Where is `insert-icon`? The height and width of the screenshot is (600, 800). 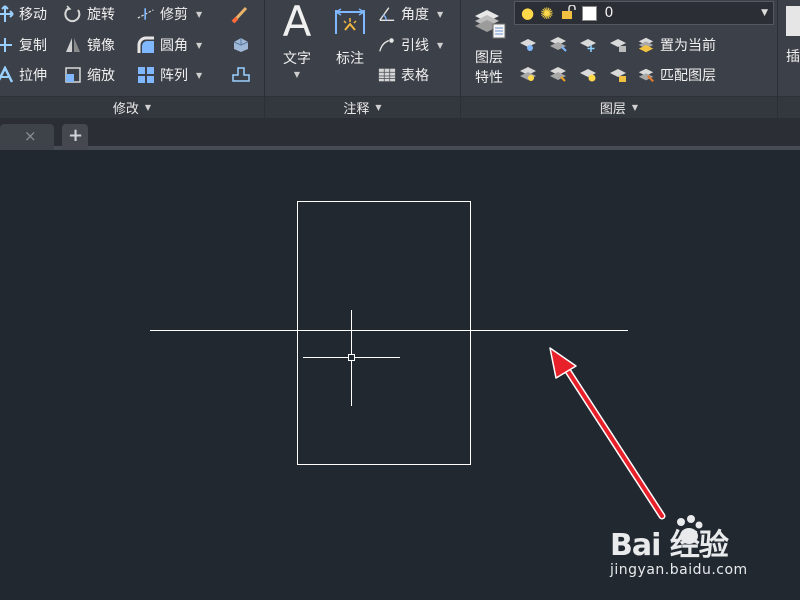 insert-icon is located at coordinates (793, 21).